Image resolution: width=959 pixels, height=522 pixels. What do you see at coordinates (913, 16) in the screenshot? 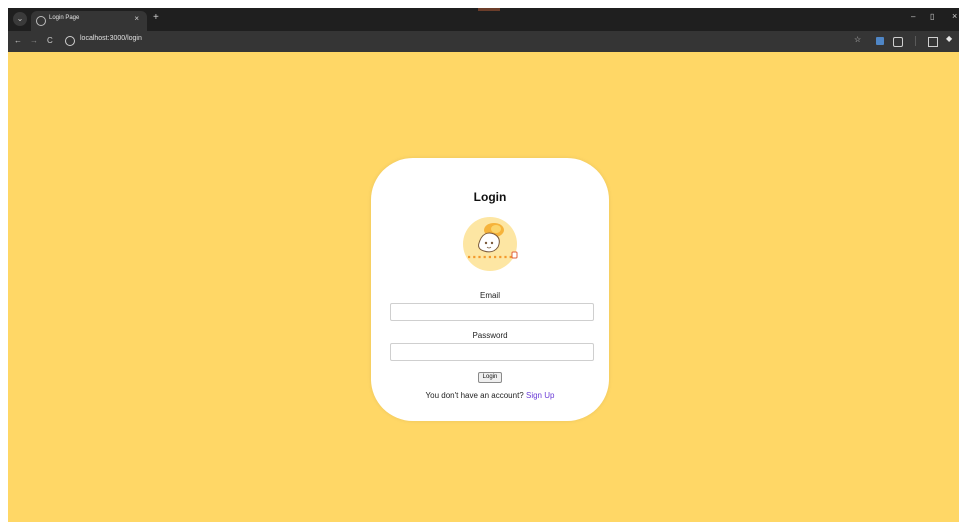
I see `minimize-icon: –` at bounding box center [913, 16].